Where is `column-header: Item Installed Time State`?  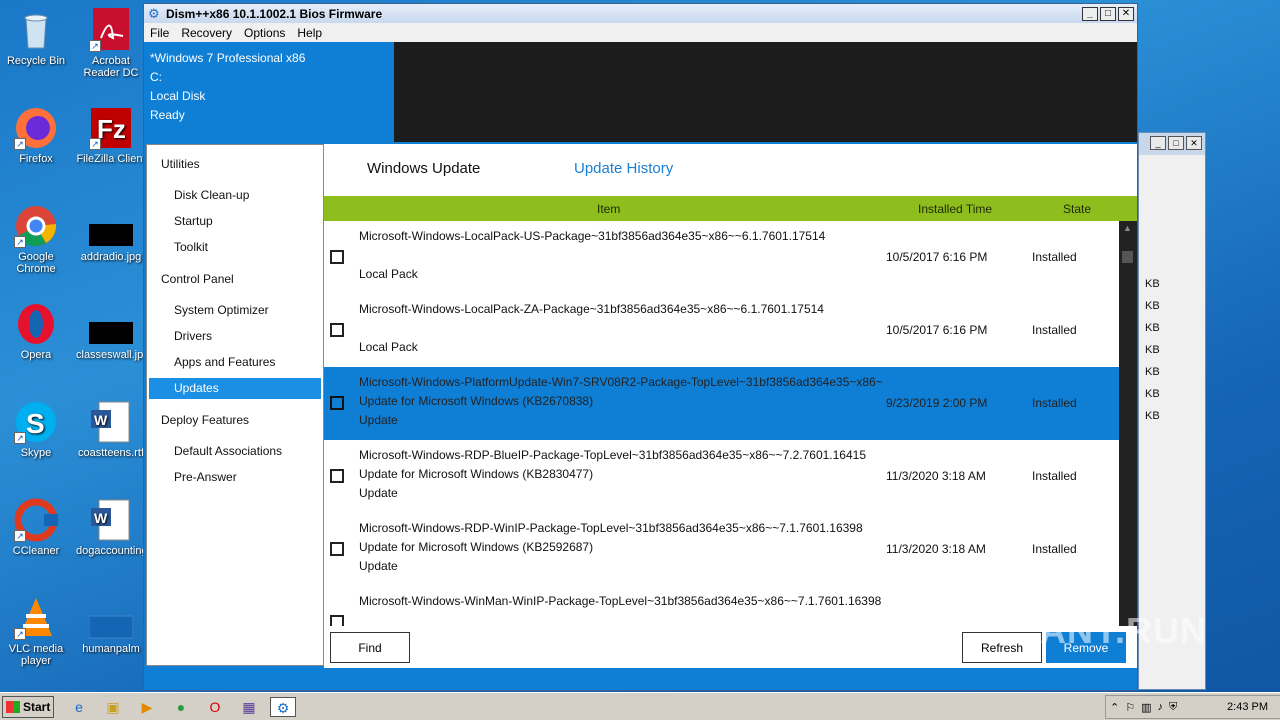
column-header: Item Installed Time State is located at coordinates (730, 208).